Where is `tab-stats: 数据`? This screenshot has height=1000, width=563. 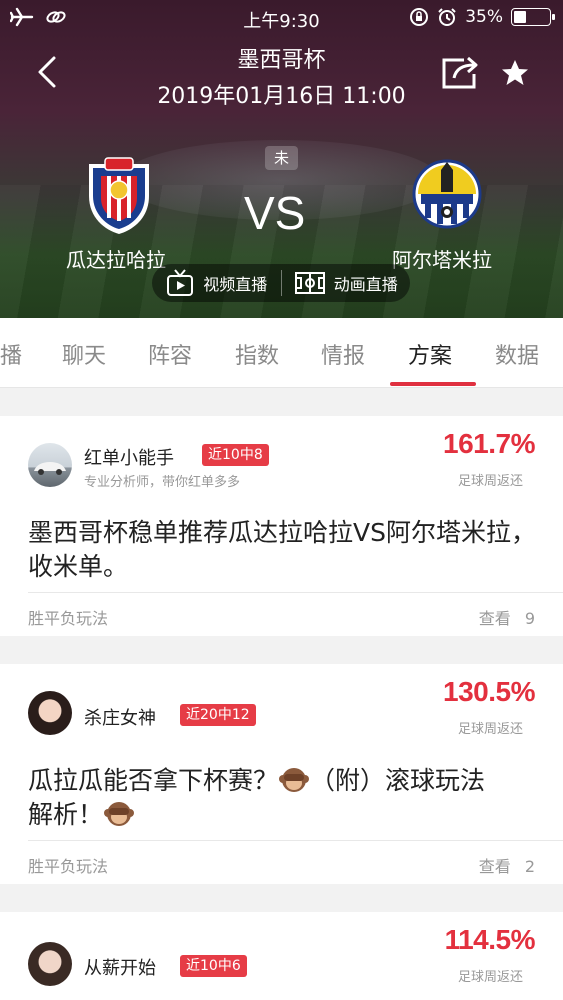
tab-stats: 数据 is located at coordinates (517, 354).